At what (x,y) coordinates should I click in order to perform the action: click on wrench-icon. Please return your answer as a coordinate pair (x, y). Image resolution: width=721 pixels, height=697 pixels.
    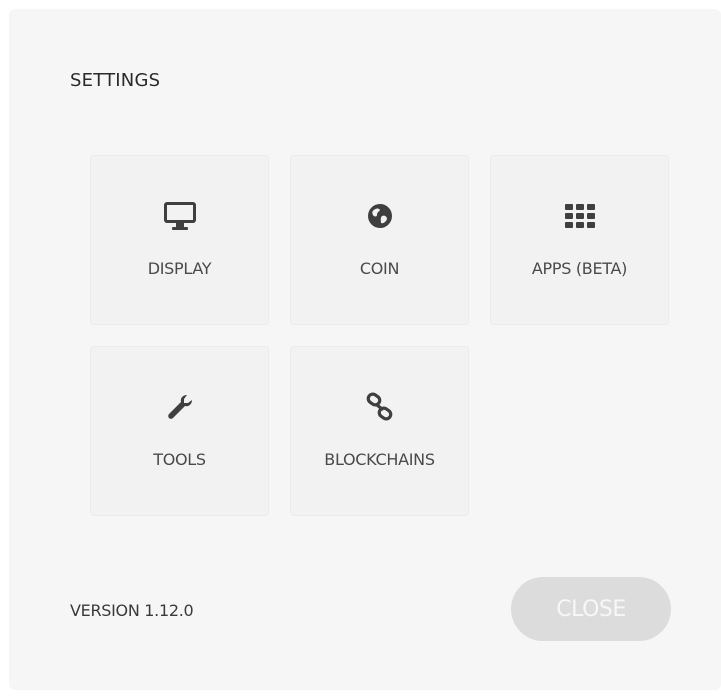
    Looking at the image, I should click on (180, 407).